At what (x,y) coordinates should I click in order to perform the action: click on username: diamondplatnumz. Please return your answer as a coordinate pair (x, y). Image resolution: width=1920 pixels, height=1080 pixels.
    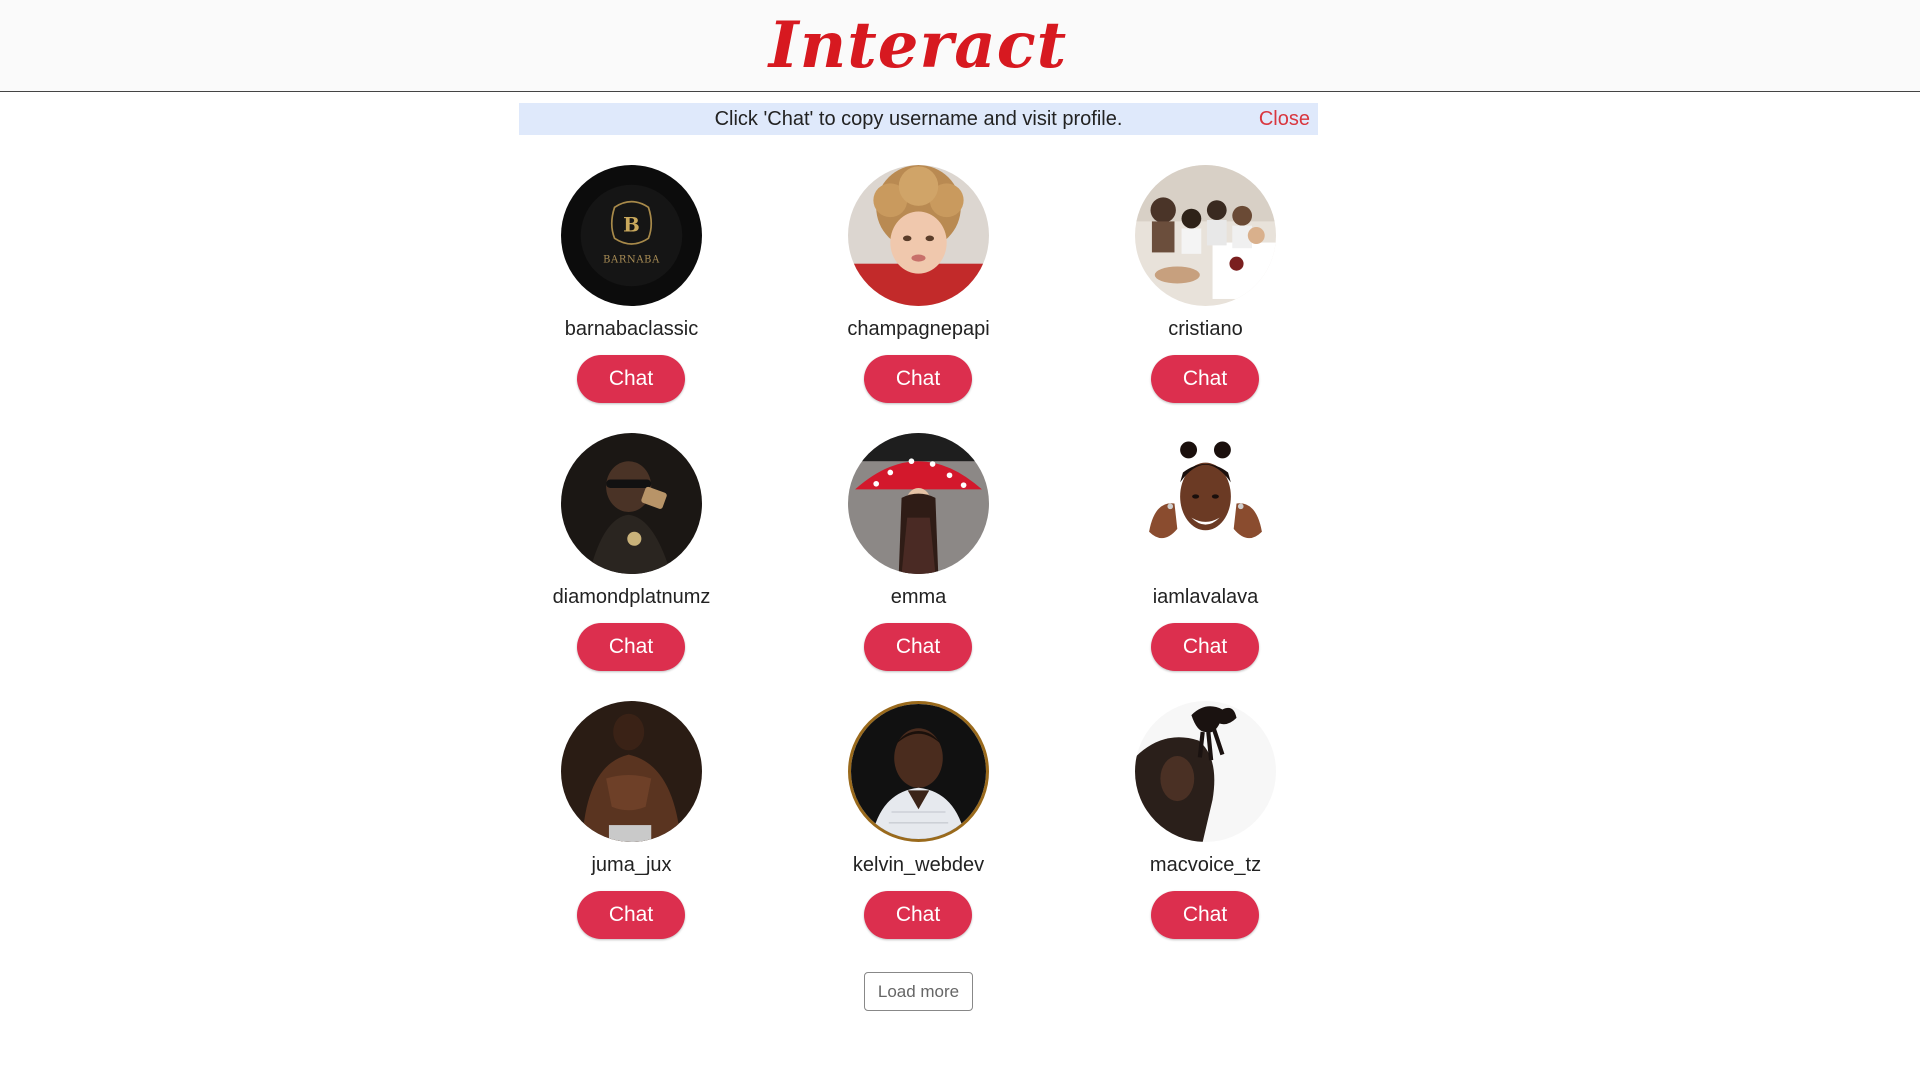
    Looking at the image, I should click on (631, 597).